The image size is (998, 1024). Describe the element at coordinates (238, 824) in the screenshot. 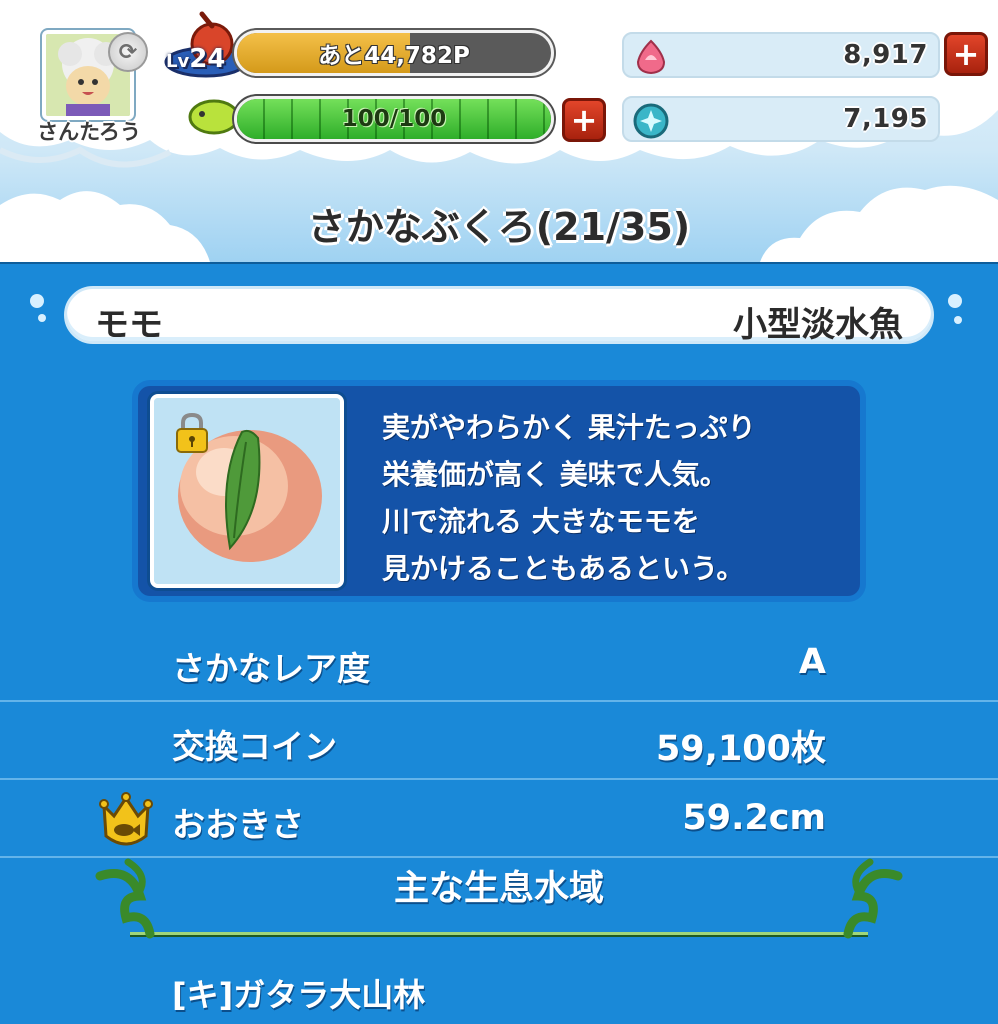

I see `stat-label: おおきさ` at that location.